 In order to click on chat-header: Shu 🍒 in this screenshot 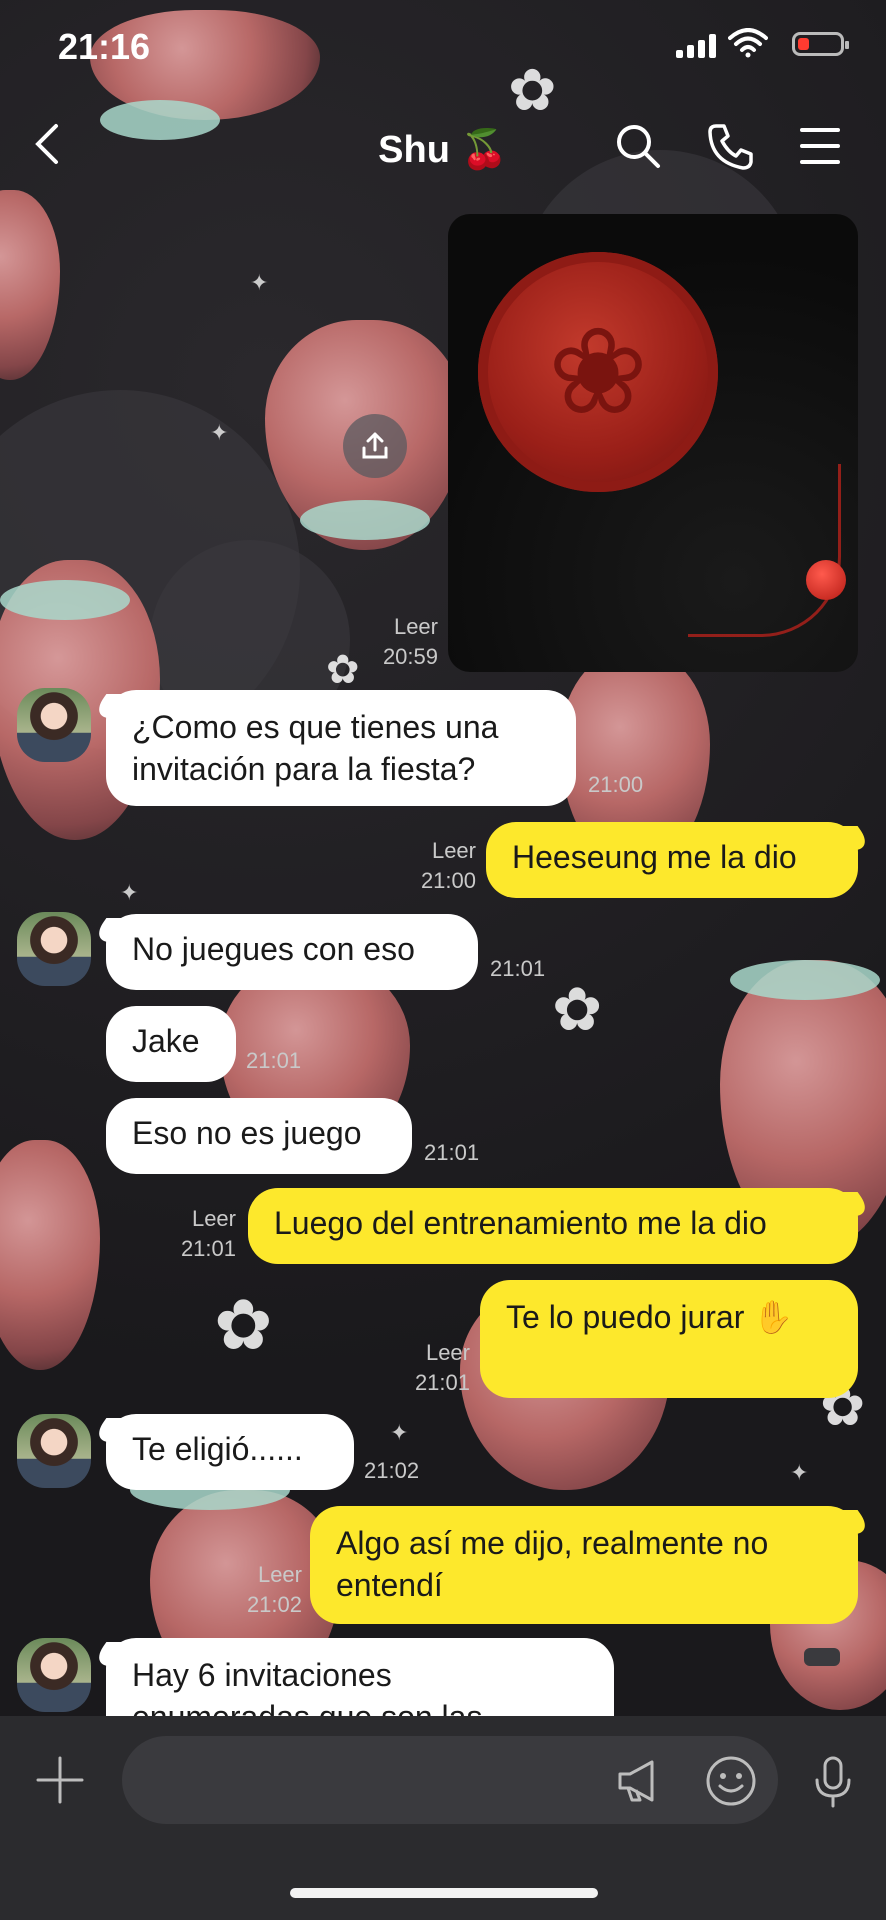, I will do `click(443, 145)`.